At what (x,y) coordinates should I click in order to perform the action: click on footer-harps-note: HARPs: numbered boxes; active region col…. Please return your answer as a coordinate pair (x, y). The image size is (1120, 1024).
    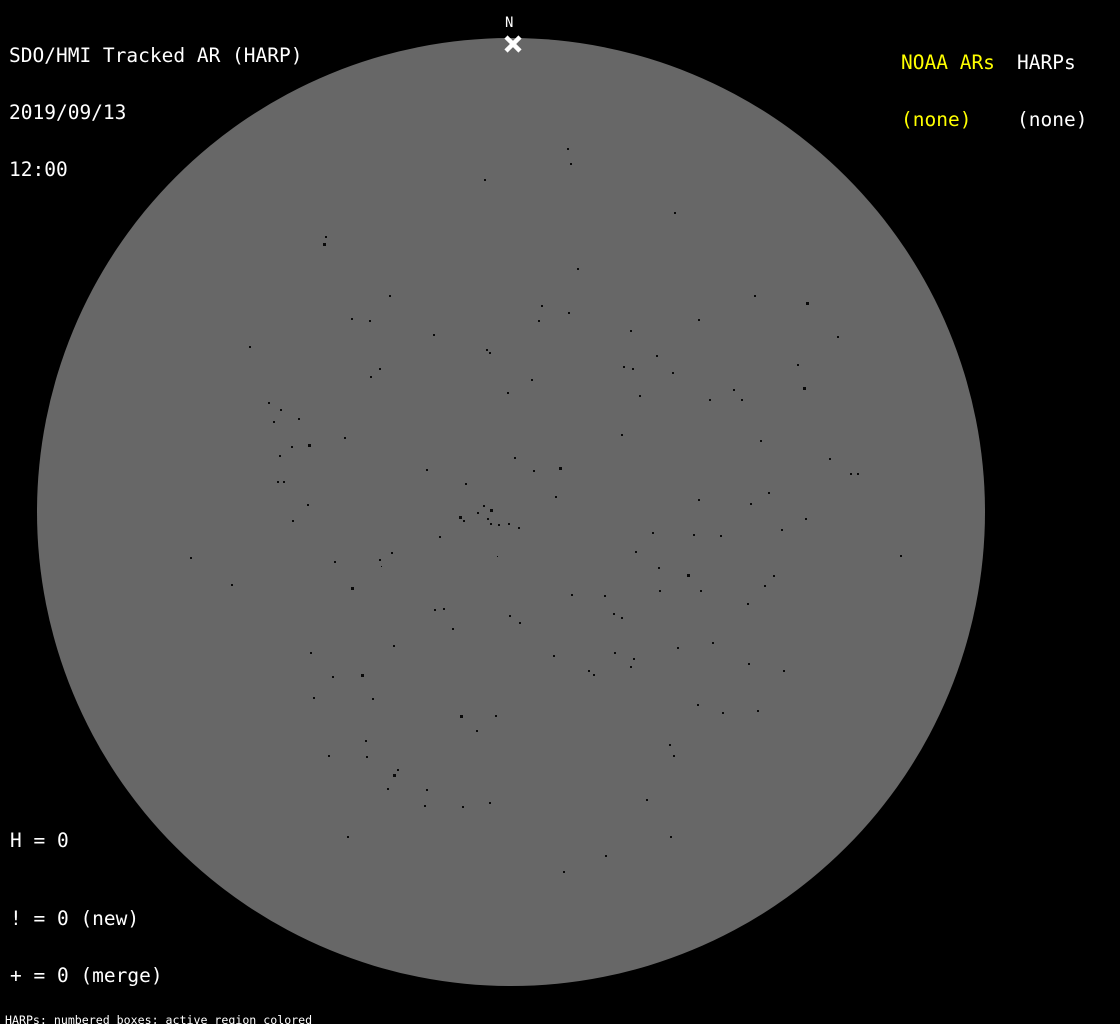
    Looking at the image, I should click on (159, 1018).